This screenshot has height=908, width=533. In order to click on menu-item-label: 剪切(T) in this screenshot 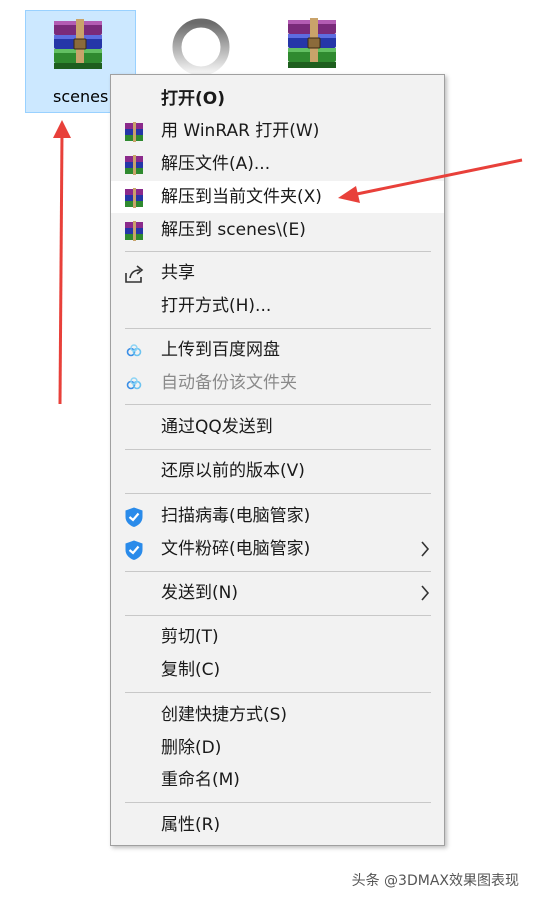, I will do `click(190, 637)`.